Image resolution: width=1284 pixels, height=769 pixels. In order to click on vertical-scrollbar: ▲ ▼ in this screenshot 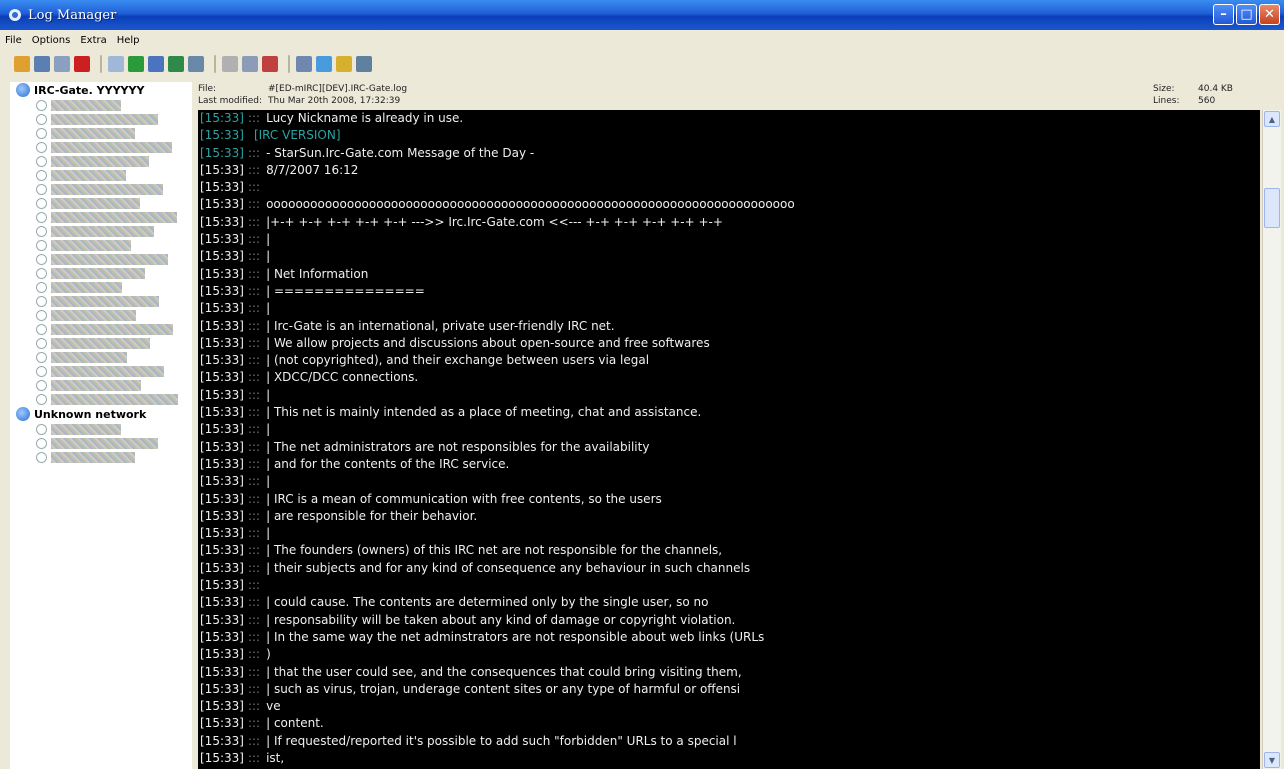, I will do `click(1271, 439)`.